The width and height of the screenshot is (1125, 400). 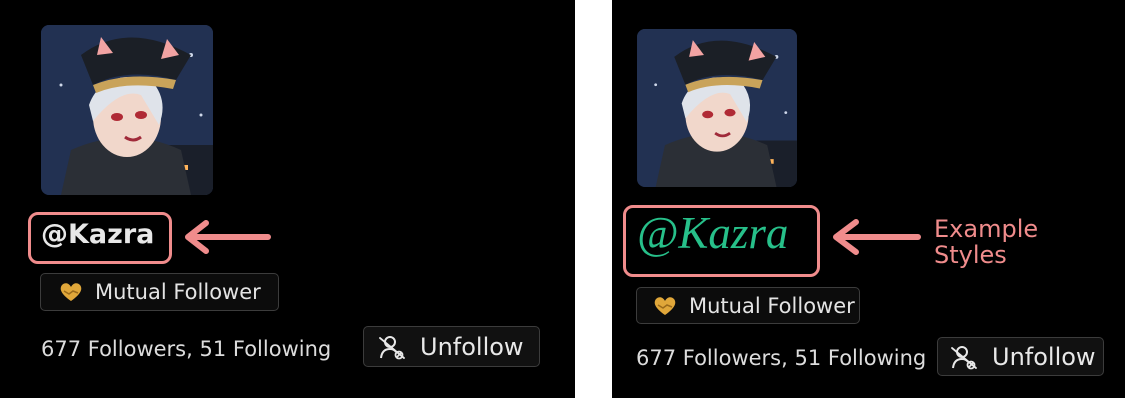 I want to click on example-styles-callout: Example Styles, so click(x=986, y=242).